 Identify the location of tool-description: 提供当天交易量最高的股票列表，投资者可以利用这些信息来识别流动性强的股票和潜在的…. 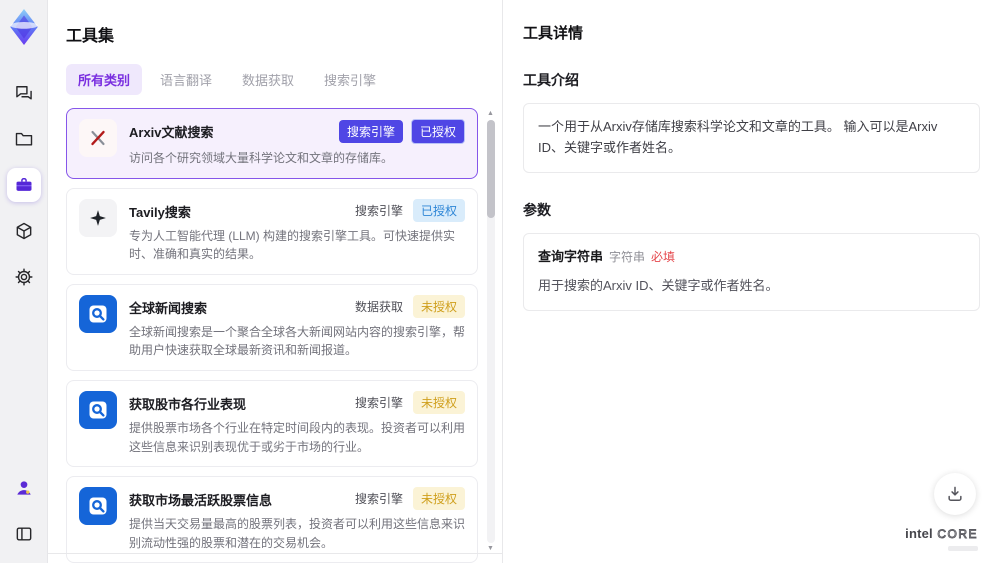
(297, 533).